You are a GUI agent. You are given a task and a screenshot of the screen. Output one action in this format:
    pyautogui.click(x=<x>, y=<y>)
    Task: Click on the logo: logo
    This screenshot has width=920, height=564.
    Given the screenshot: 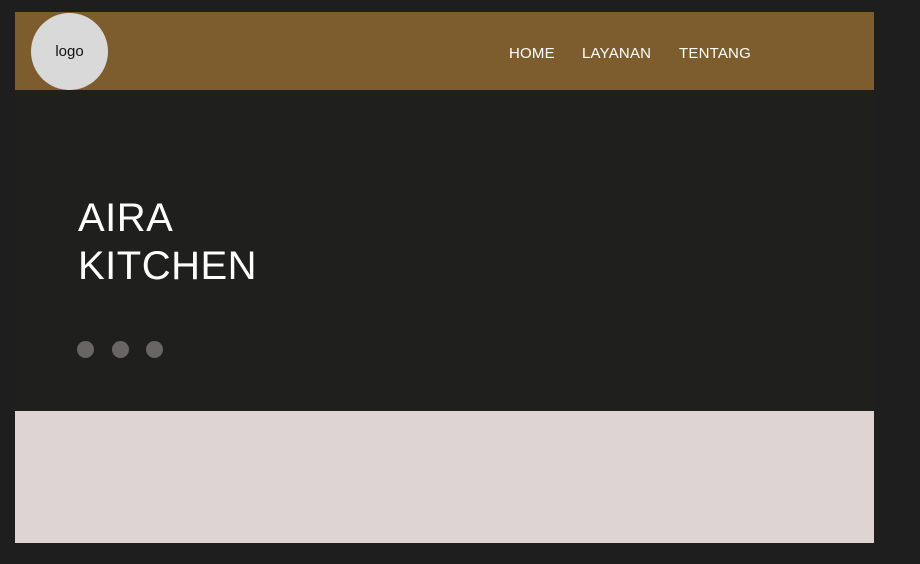 What is the action you would take?
    pyautogui.click(x=69, y=51)
    